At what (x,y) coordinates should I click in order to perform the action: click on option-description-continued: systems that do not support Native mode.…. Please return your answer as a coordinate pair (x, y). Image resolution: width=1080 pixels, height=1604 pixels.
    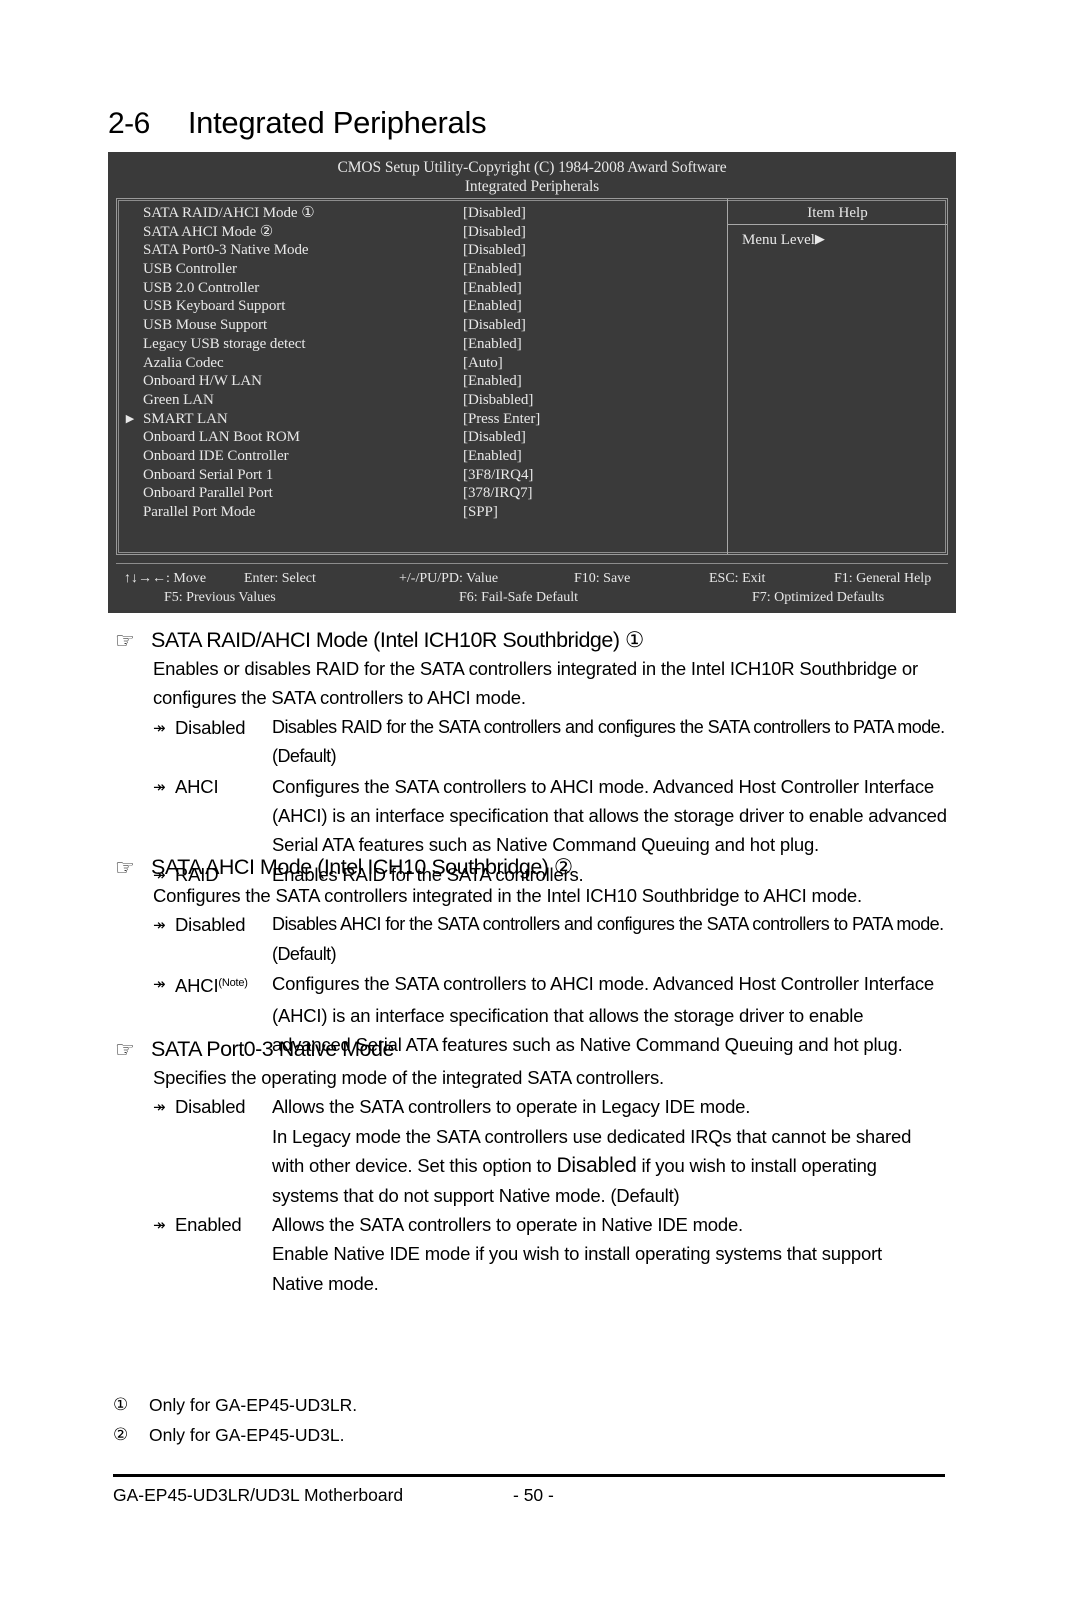
    Looking at the image, I should click on (476, 1195).